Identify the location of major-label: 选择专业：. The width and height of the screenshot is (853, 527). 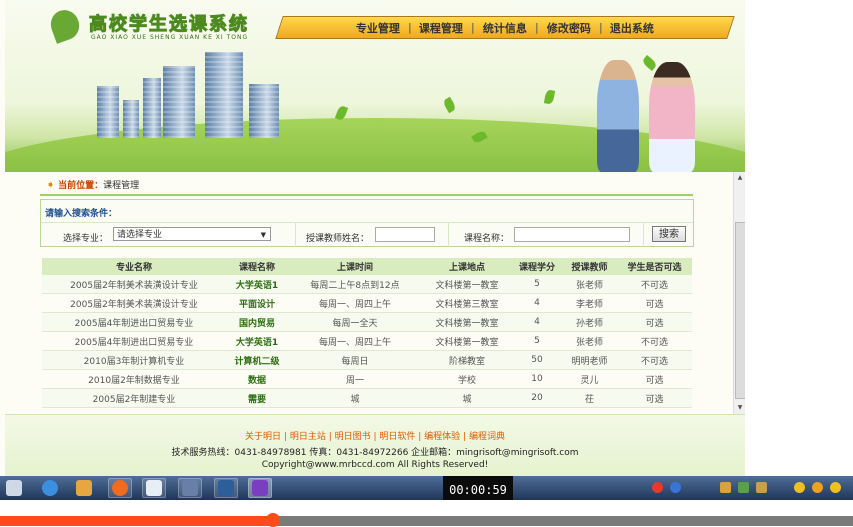
(86, 239).